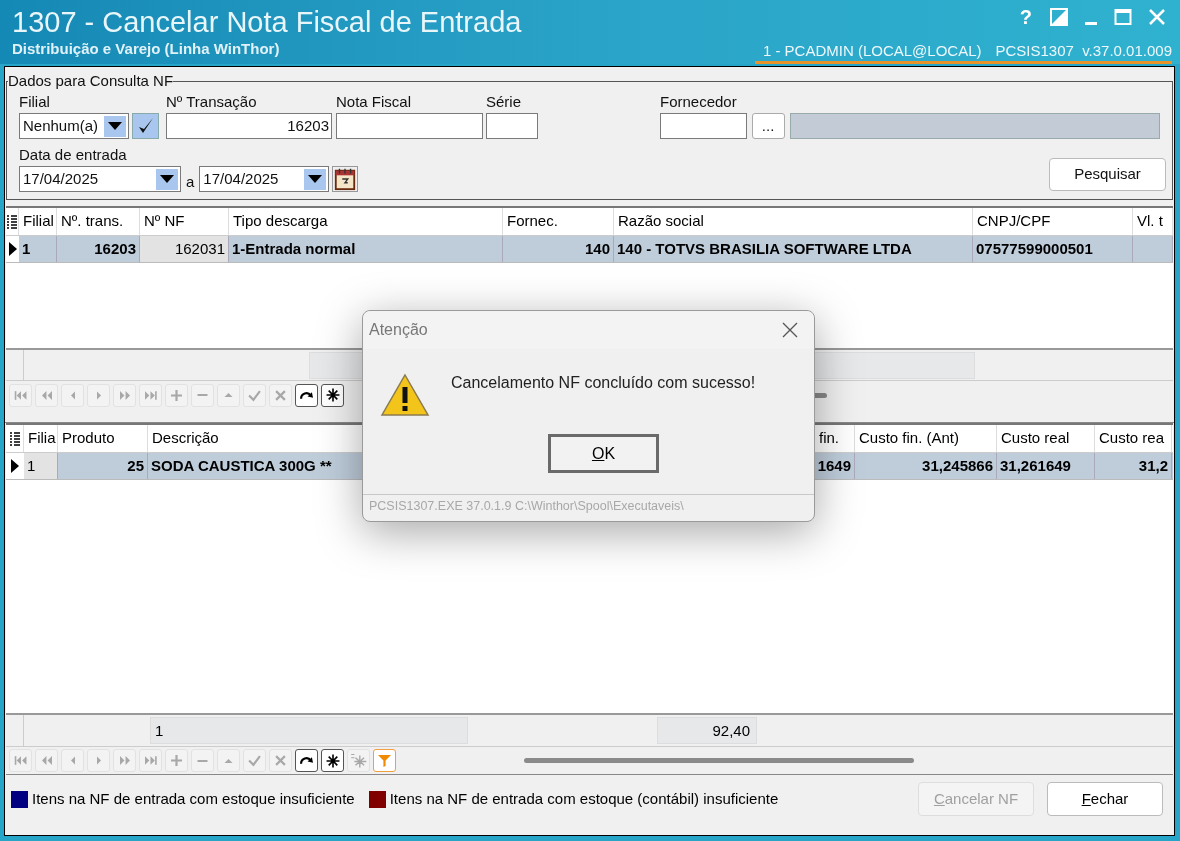  I want to click on table-cell-text: 07577599000501, so click(1034, 248).